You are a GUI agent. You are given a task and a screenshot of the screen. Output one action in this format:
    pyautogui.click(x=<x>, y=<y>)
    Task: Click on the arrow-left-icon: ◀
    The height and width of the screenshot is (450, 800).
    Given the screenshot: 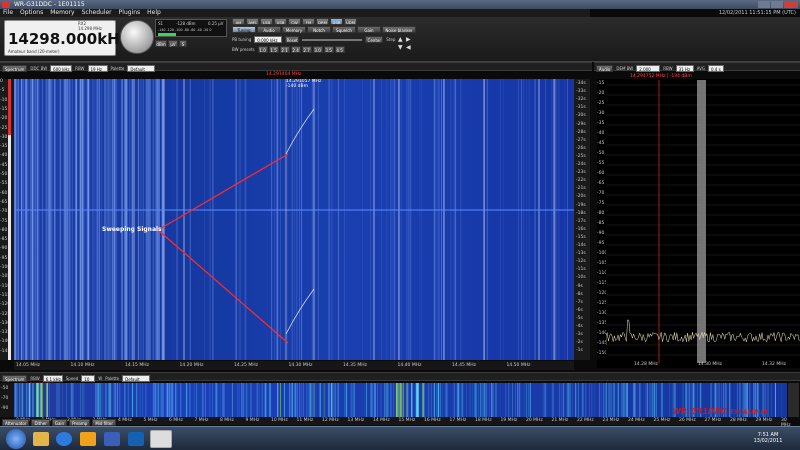 What is the action you would take?
    pyautogui.click(x=409, y=47)
    